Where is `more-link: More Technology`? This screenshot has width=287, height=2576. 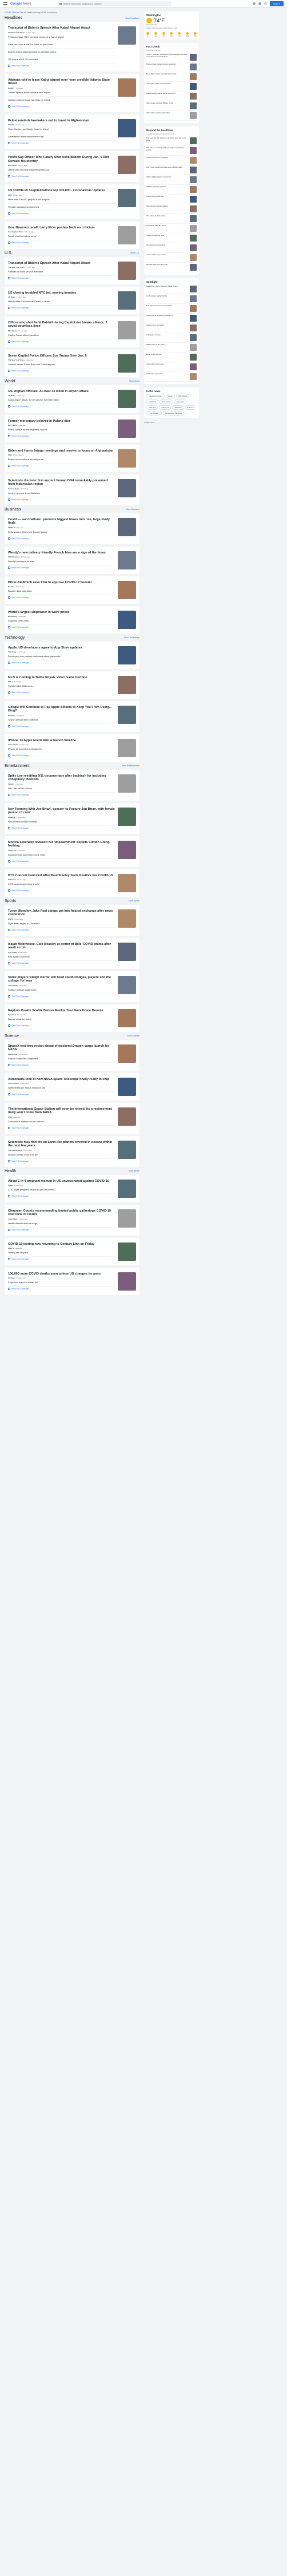 more-link: More Technology is located at coordinates (132, 637).